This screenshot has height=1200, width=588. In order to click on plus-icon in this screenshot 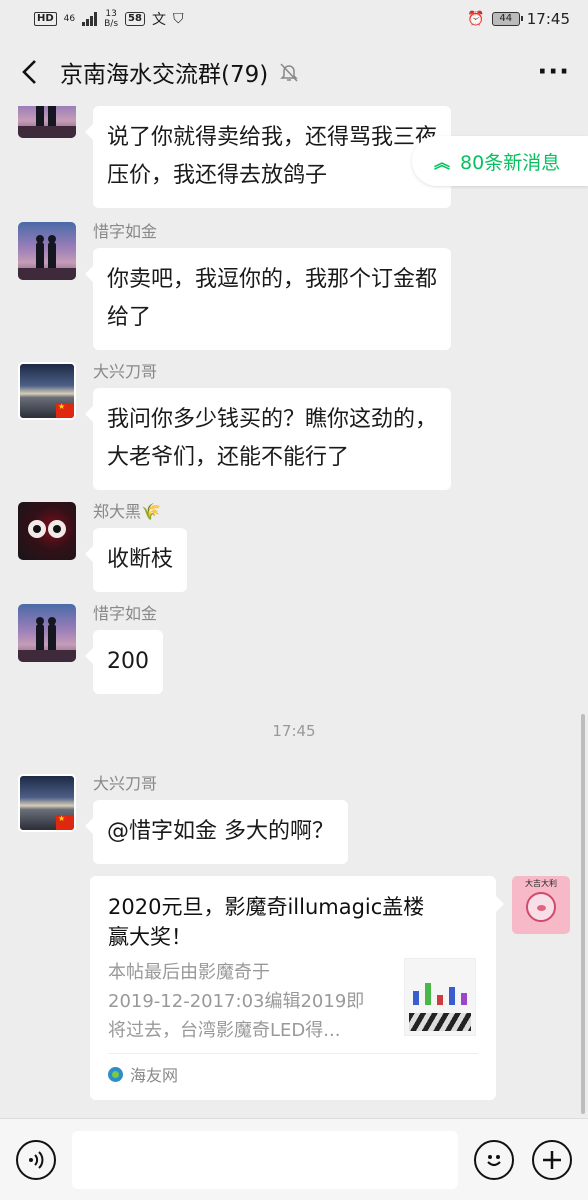, I will do `click(552, 1159)`.